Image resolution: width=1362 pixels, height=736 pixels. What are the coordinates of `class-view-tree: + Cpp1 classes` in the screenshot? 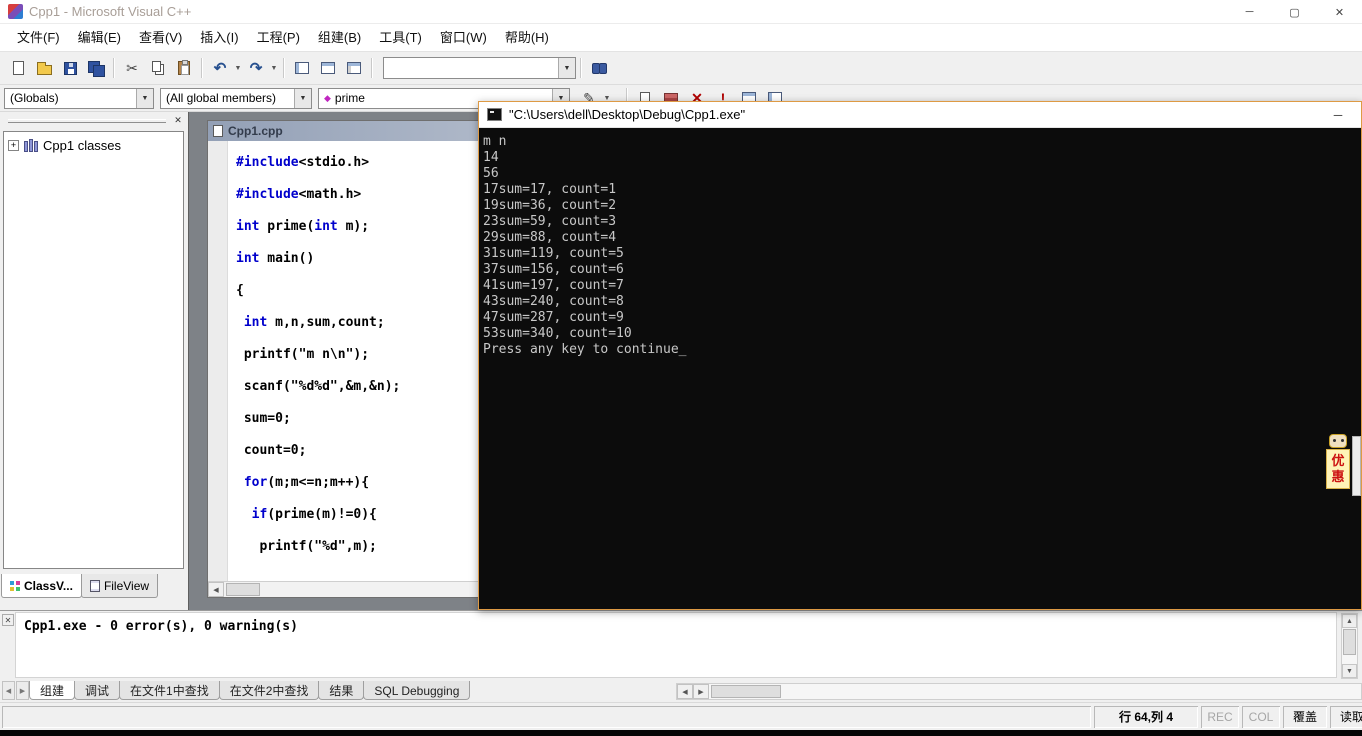 It's located at (93, 350).